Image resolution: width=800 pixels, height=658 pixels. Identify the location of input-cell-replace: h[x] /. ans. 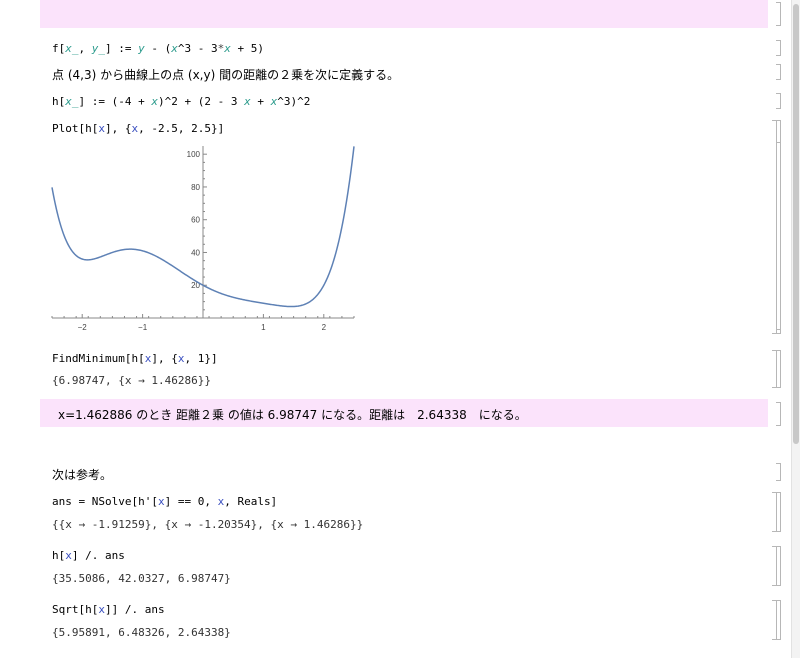
(88, 555).